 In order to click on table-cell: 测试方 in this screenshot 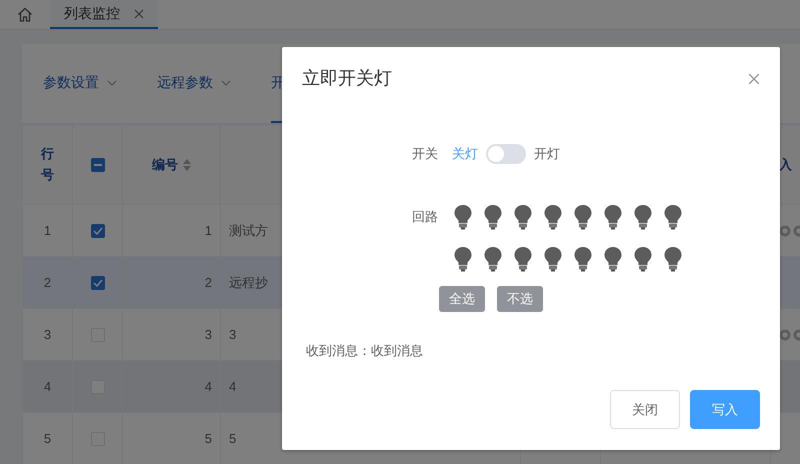, I will do `click(248, 230)`.